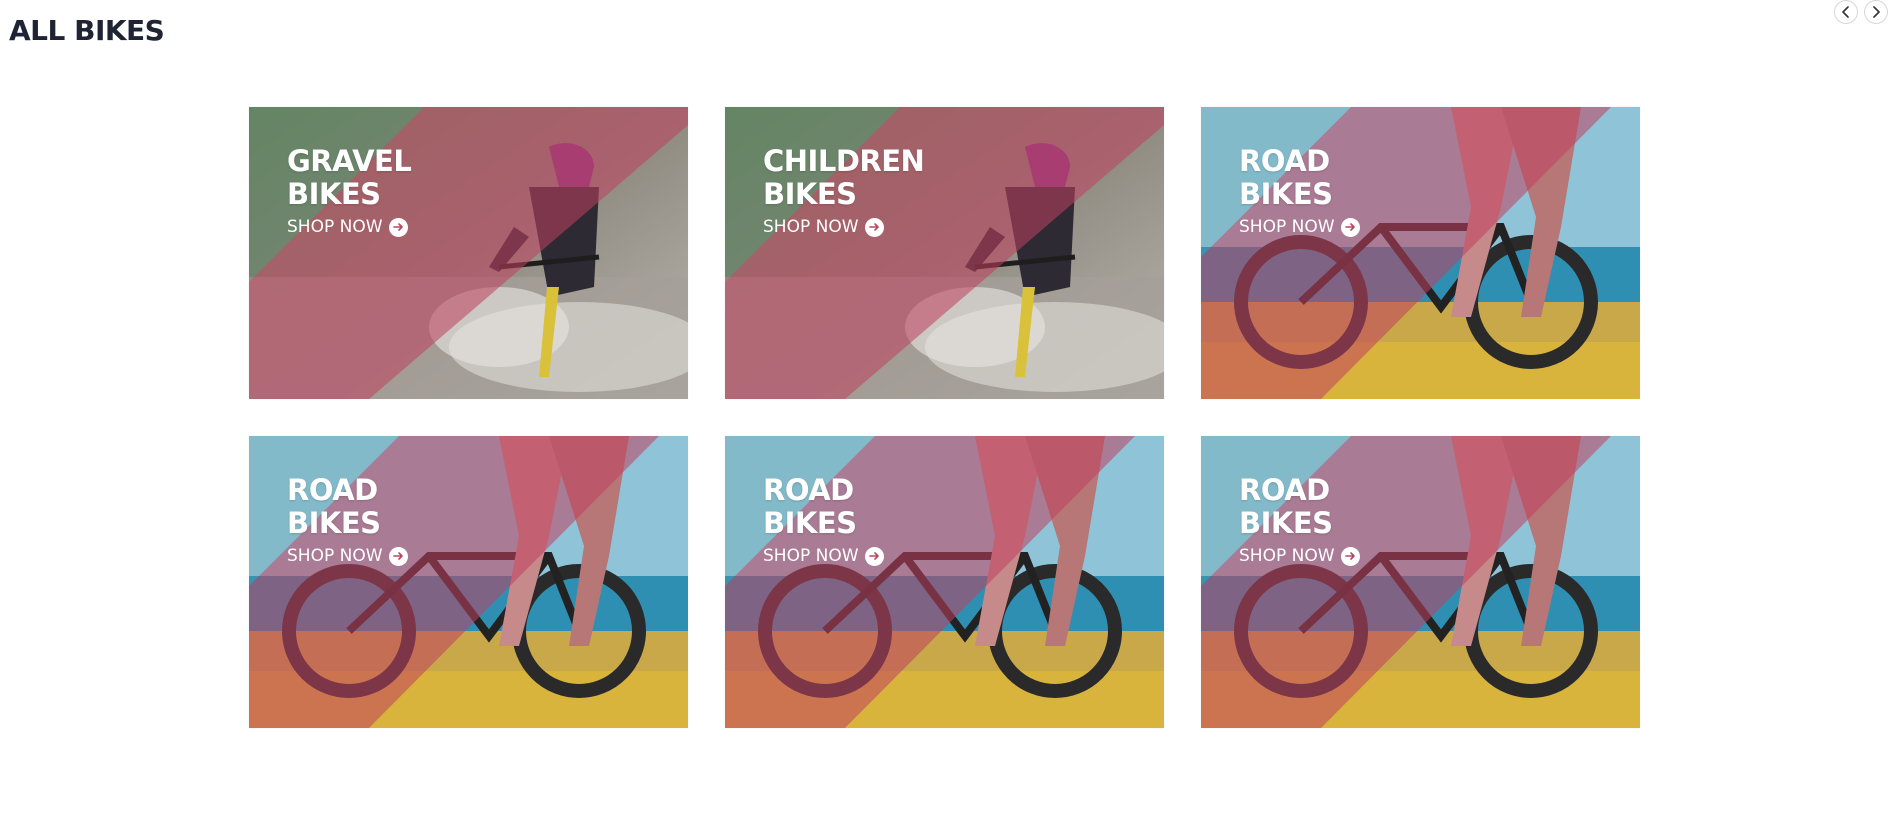 Image resolution: width=1896 pixels, height=830 pixels. What do you see at coordinates (87, 30) in the screenshot?
I see `section-title: ALL BIKES` at bounding box center [87, 30].